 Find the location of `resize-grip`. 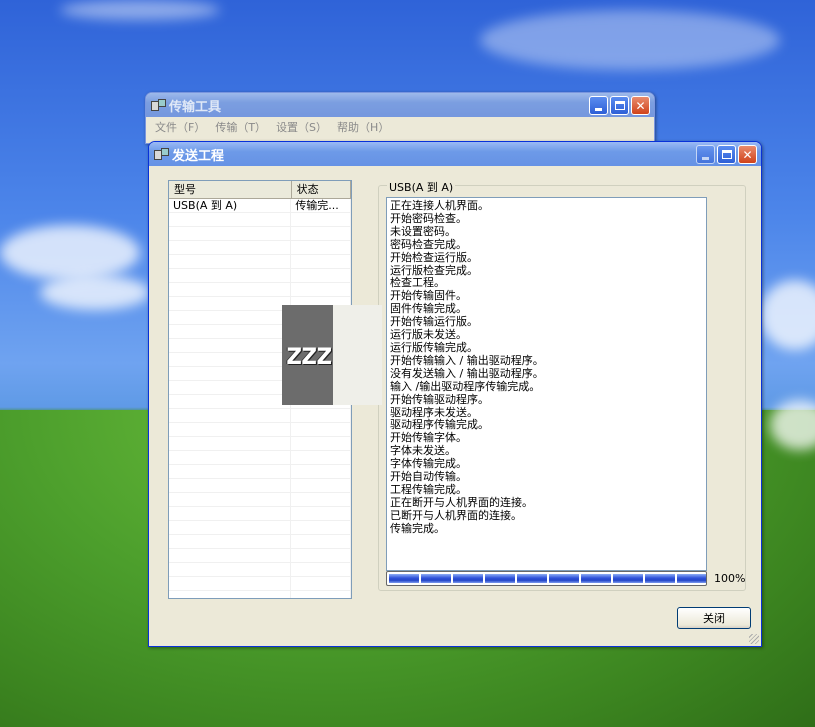

resize-grip is located at coordinates (754, 639).